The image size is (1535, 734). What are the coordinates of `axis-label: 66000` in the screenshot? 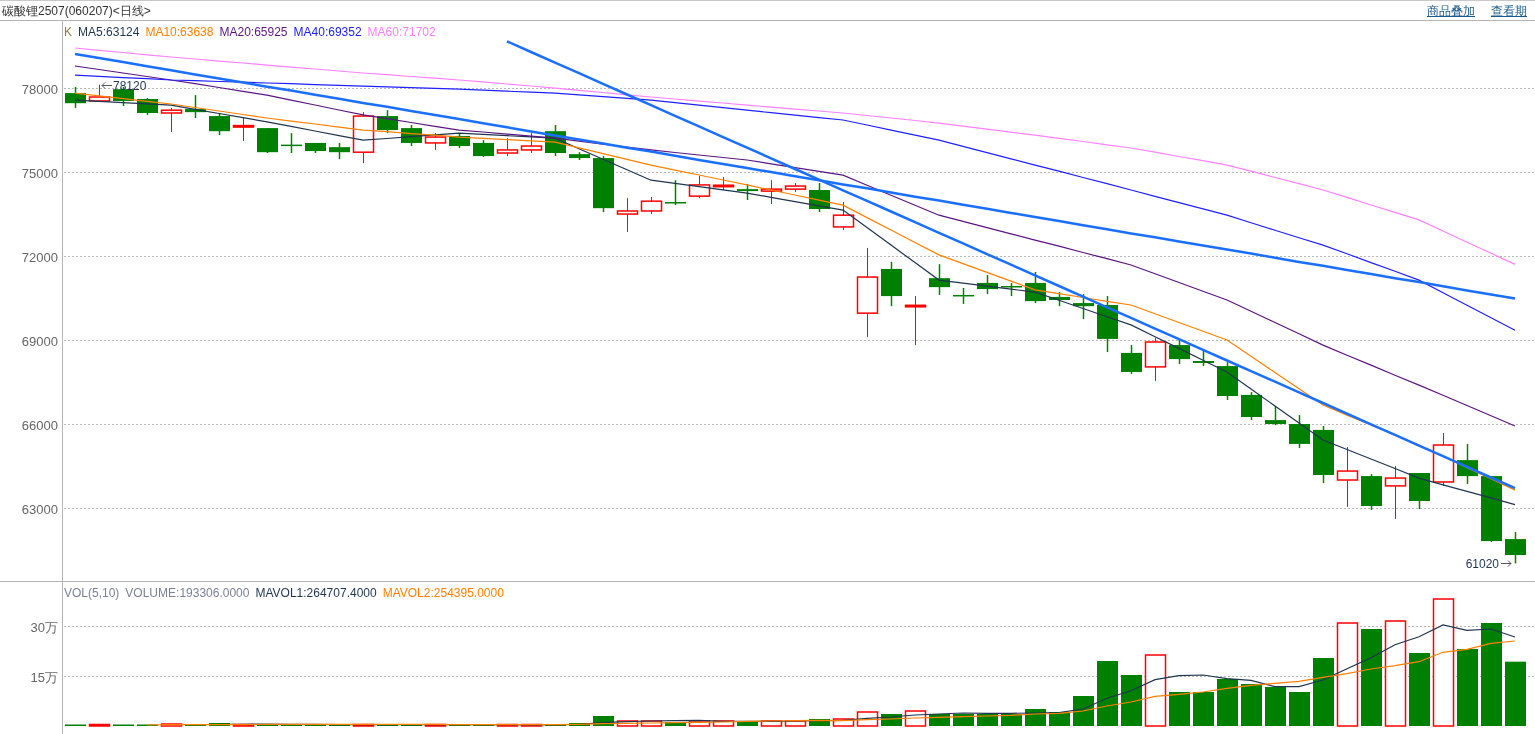 It's located at (39, 425).